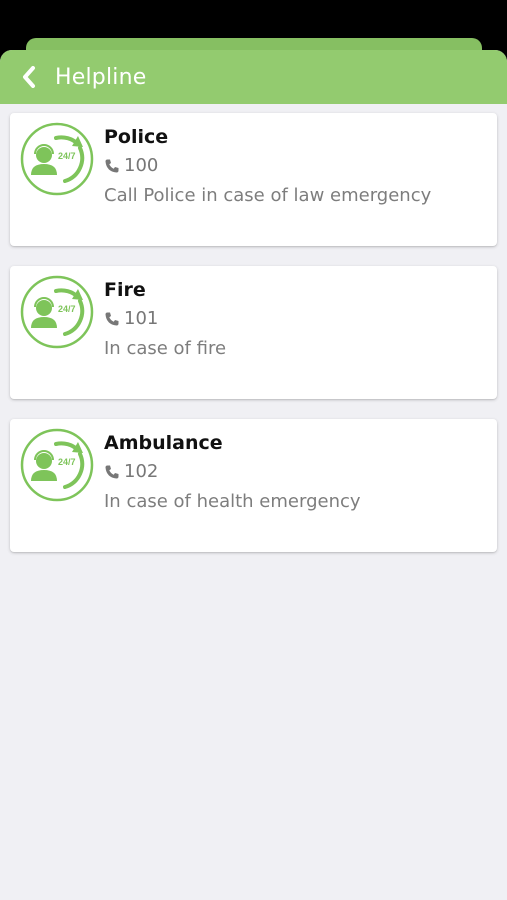 The width and height of the screenshot is (507, 900). What do you see at coordinates (101, 77) in the screenshot?
I see `page-title: Helpline` at bounding box center [101, 77].